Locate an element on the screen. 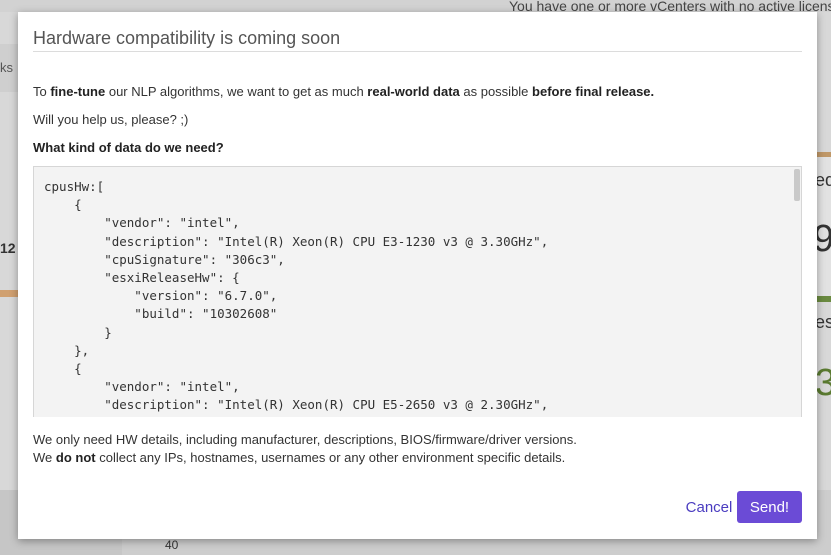  data-question-heading: What kind of data do we need? is located at coordinates (128, 147).